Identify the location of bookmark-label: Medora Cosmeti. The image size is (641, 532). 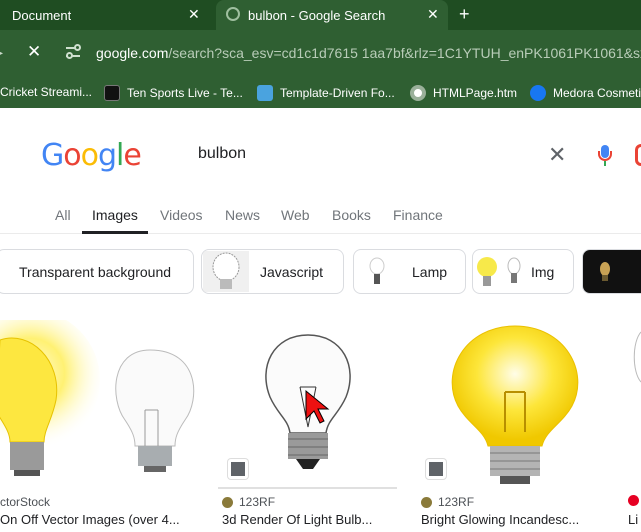
(597, 93).